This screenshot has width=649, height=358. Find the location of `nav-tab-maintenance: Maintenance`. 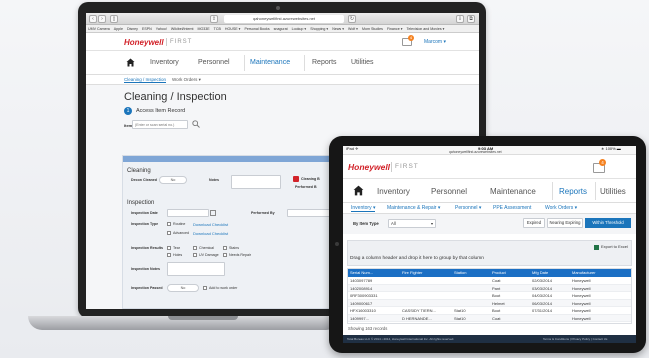

nav-tab-maintenance: Maintenance is located at coordinates (270, 62).